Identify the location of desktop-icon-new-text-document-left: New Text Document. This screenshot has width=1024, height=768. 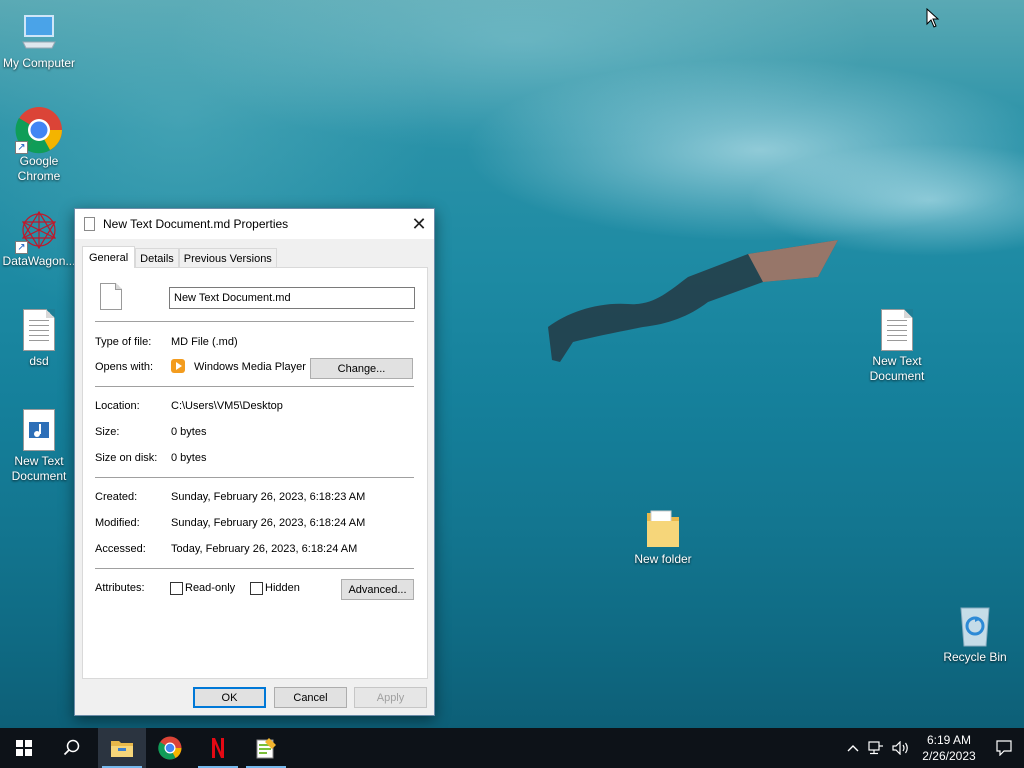
(39, 445).